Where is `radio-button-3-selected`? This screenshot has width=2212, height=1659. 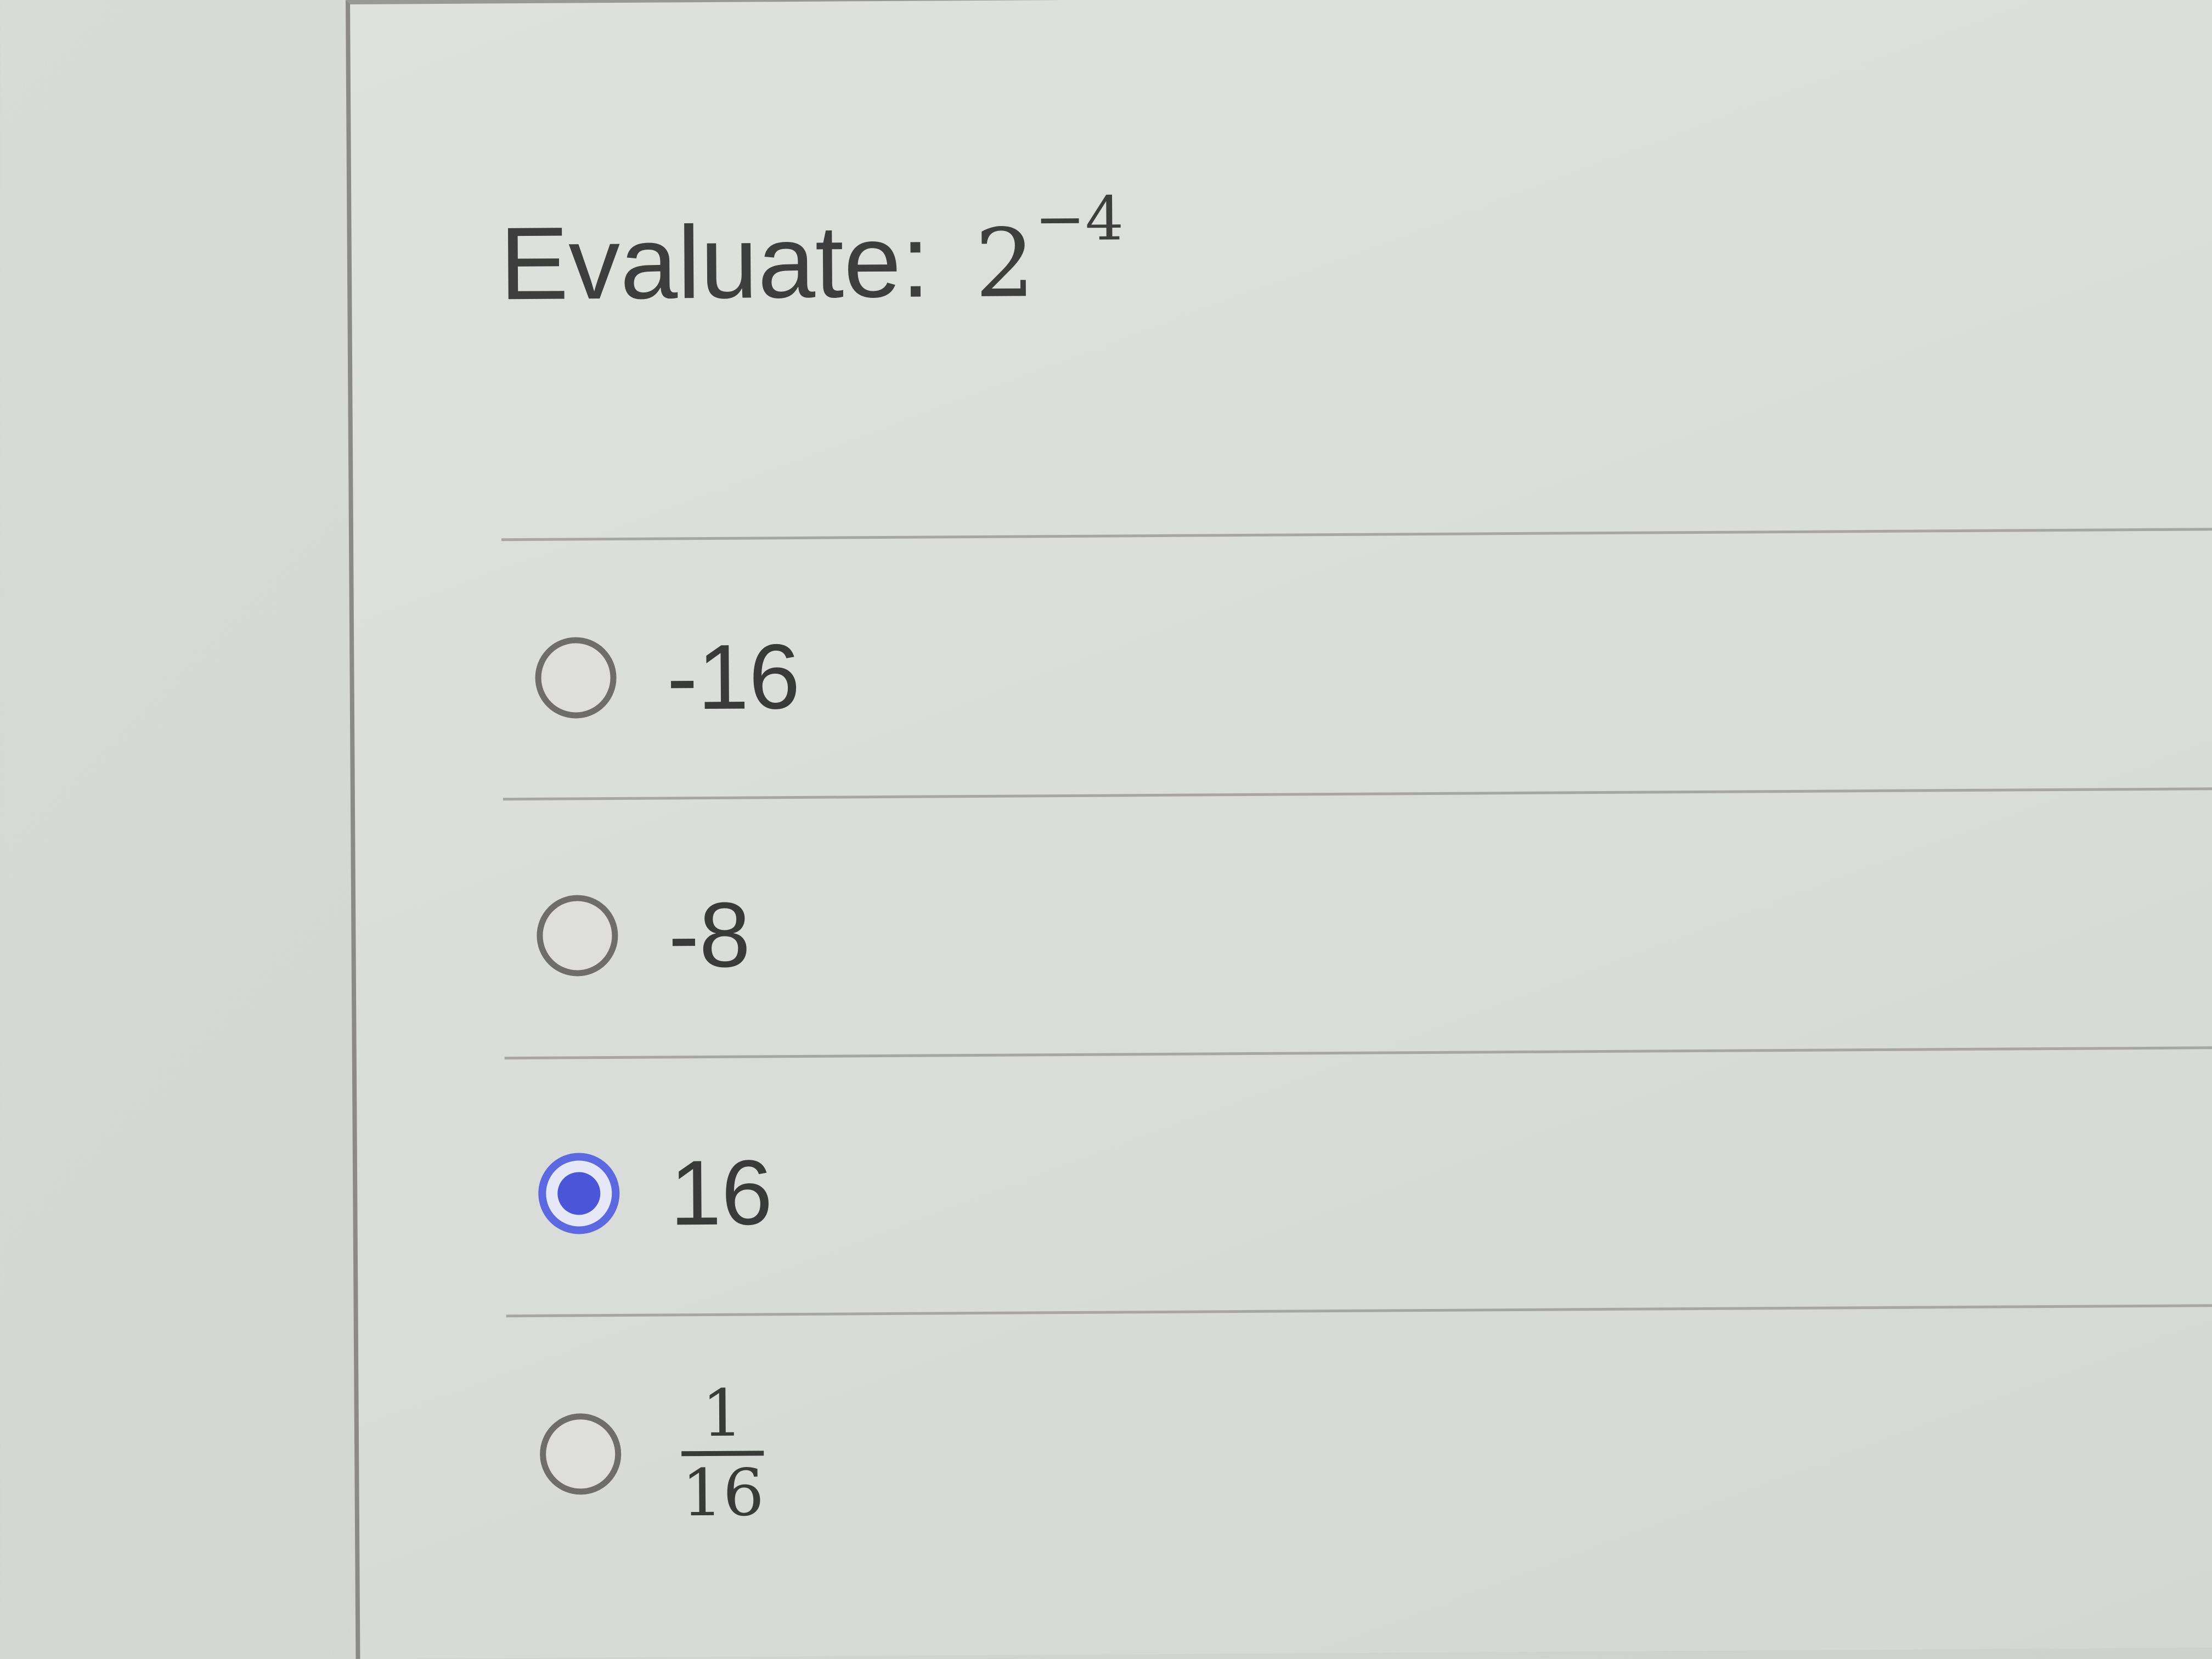
radio-button-3-selected is located at coordinates (579, 1193).